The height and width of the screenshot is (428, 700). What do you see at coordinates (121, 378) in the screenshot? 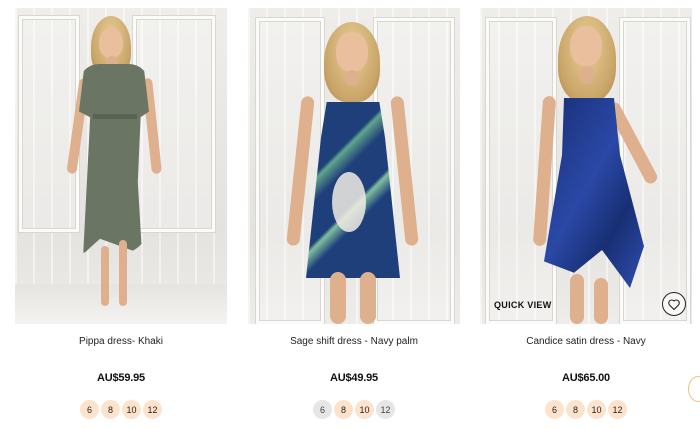
I see `product-price: AU$59.95` at bounding box center [121, 378].